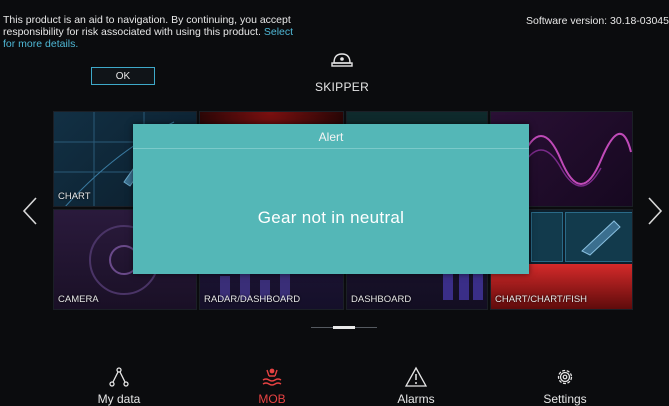 The height and width of the screenshot is (406, 669). Describe the element at coordinates (30, 211) in the screenshot. I see `chevron-left-icon` at that location.